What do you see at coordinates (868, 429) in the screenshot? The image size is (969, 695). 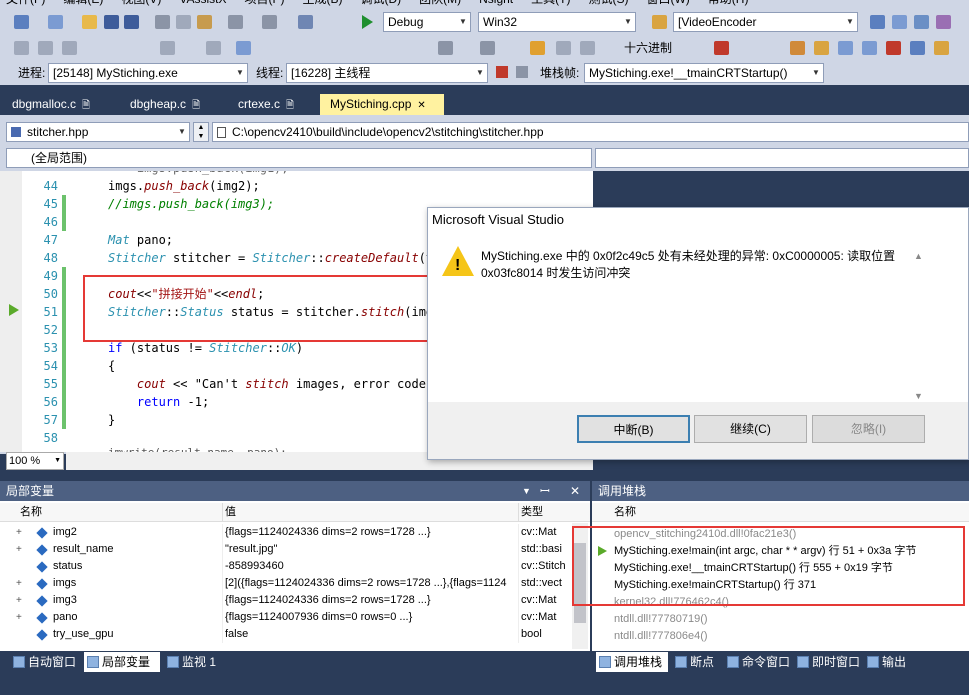 I see `ignore-button: 忽略(I)` at bounding box center [868, 429].